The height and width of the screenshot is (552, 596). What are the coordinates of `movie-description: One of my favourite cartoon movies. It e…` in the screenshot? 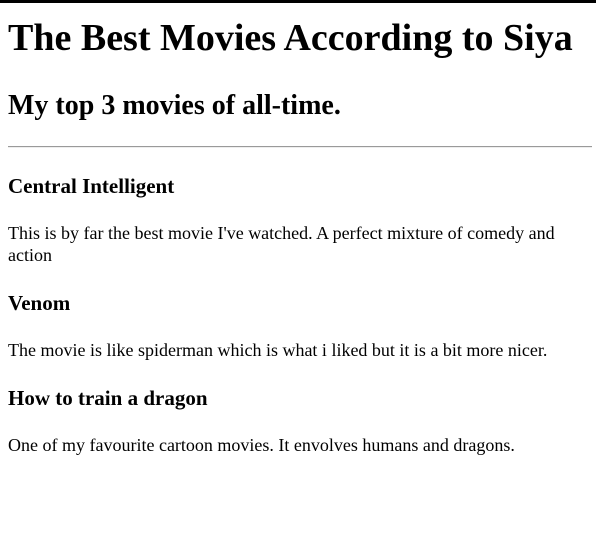 It's located at (261, 445).